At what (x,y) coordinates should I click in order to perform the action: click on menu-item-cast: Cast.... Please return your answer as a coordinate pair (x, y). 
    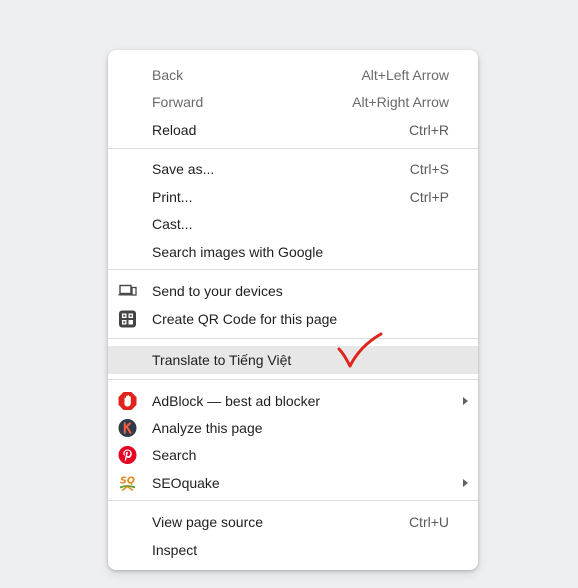
    Looking at the image, I should click on (293, 223).